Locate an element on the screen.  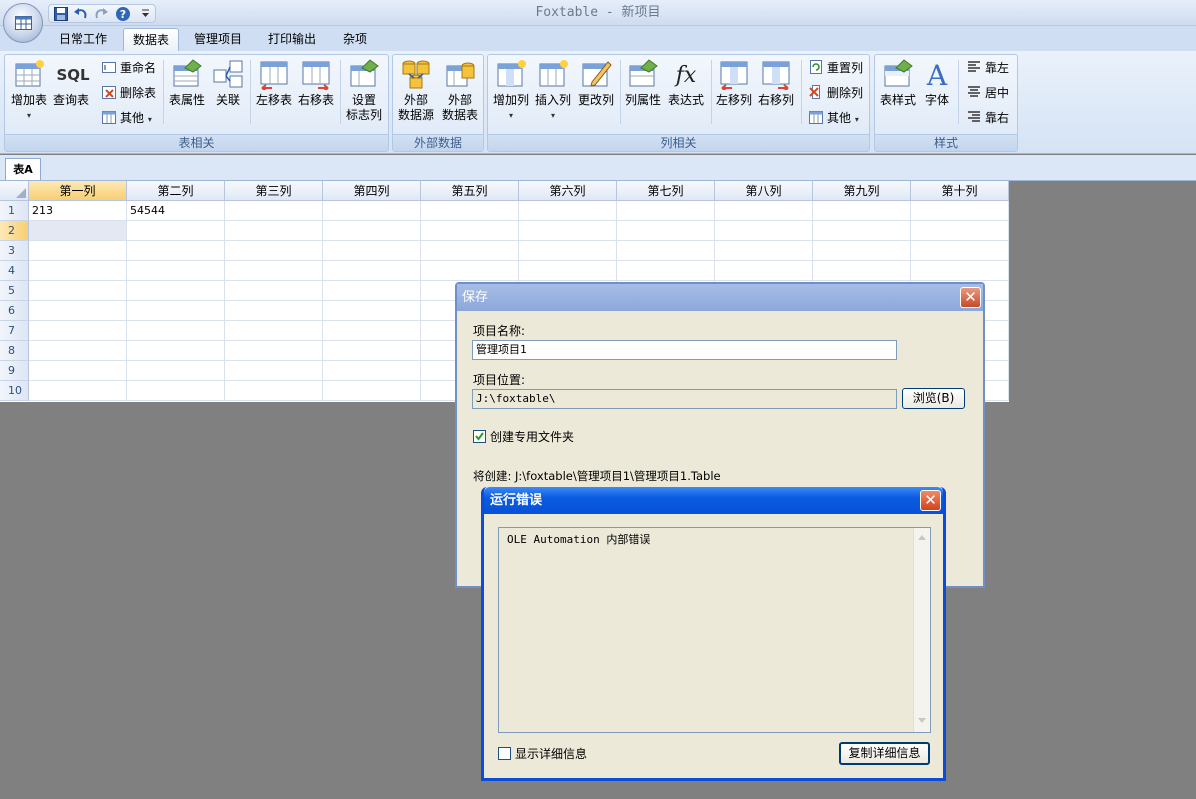
undo-icon is located at coordinates (82, 14).